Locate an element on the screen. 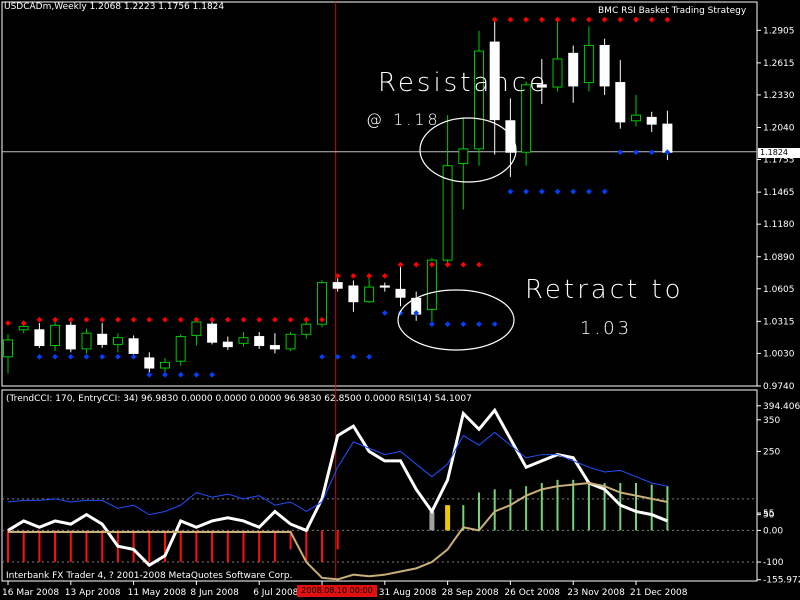 The image size is (800, 600). crosshair-time-label: 2008.08.10 00:00 is located at coordinates (337, 591).